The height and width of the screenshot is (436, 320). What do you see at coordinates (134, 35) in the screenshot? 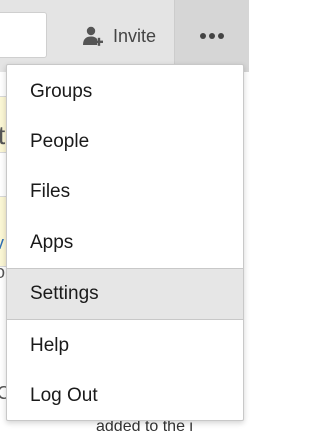
I see `invite-label: Invite` at bounding box center [134, 35].